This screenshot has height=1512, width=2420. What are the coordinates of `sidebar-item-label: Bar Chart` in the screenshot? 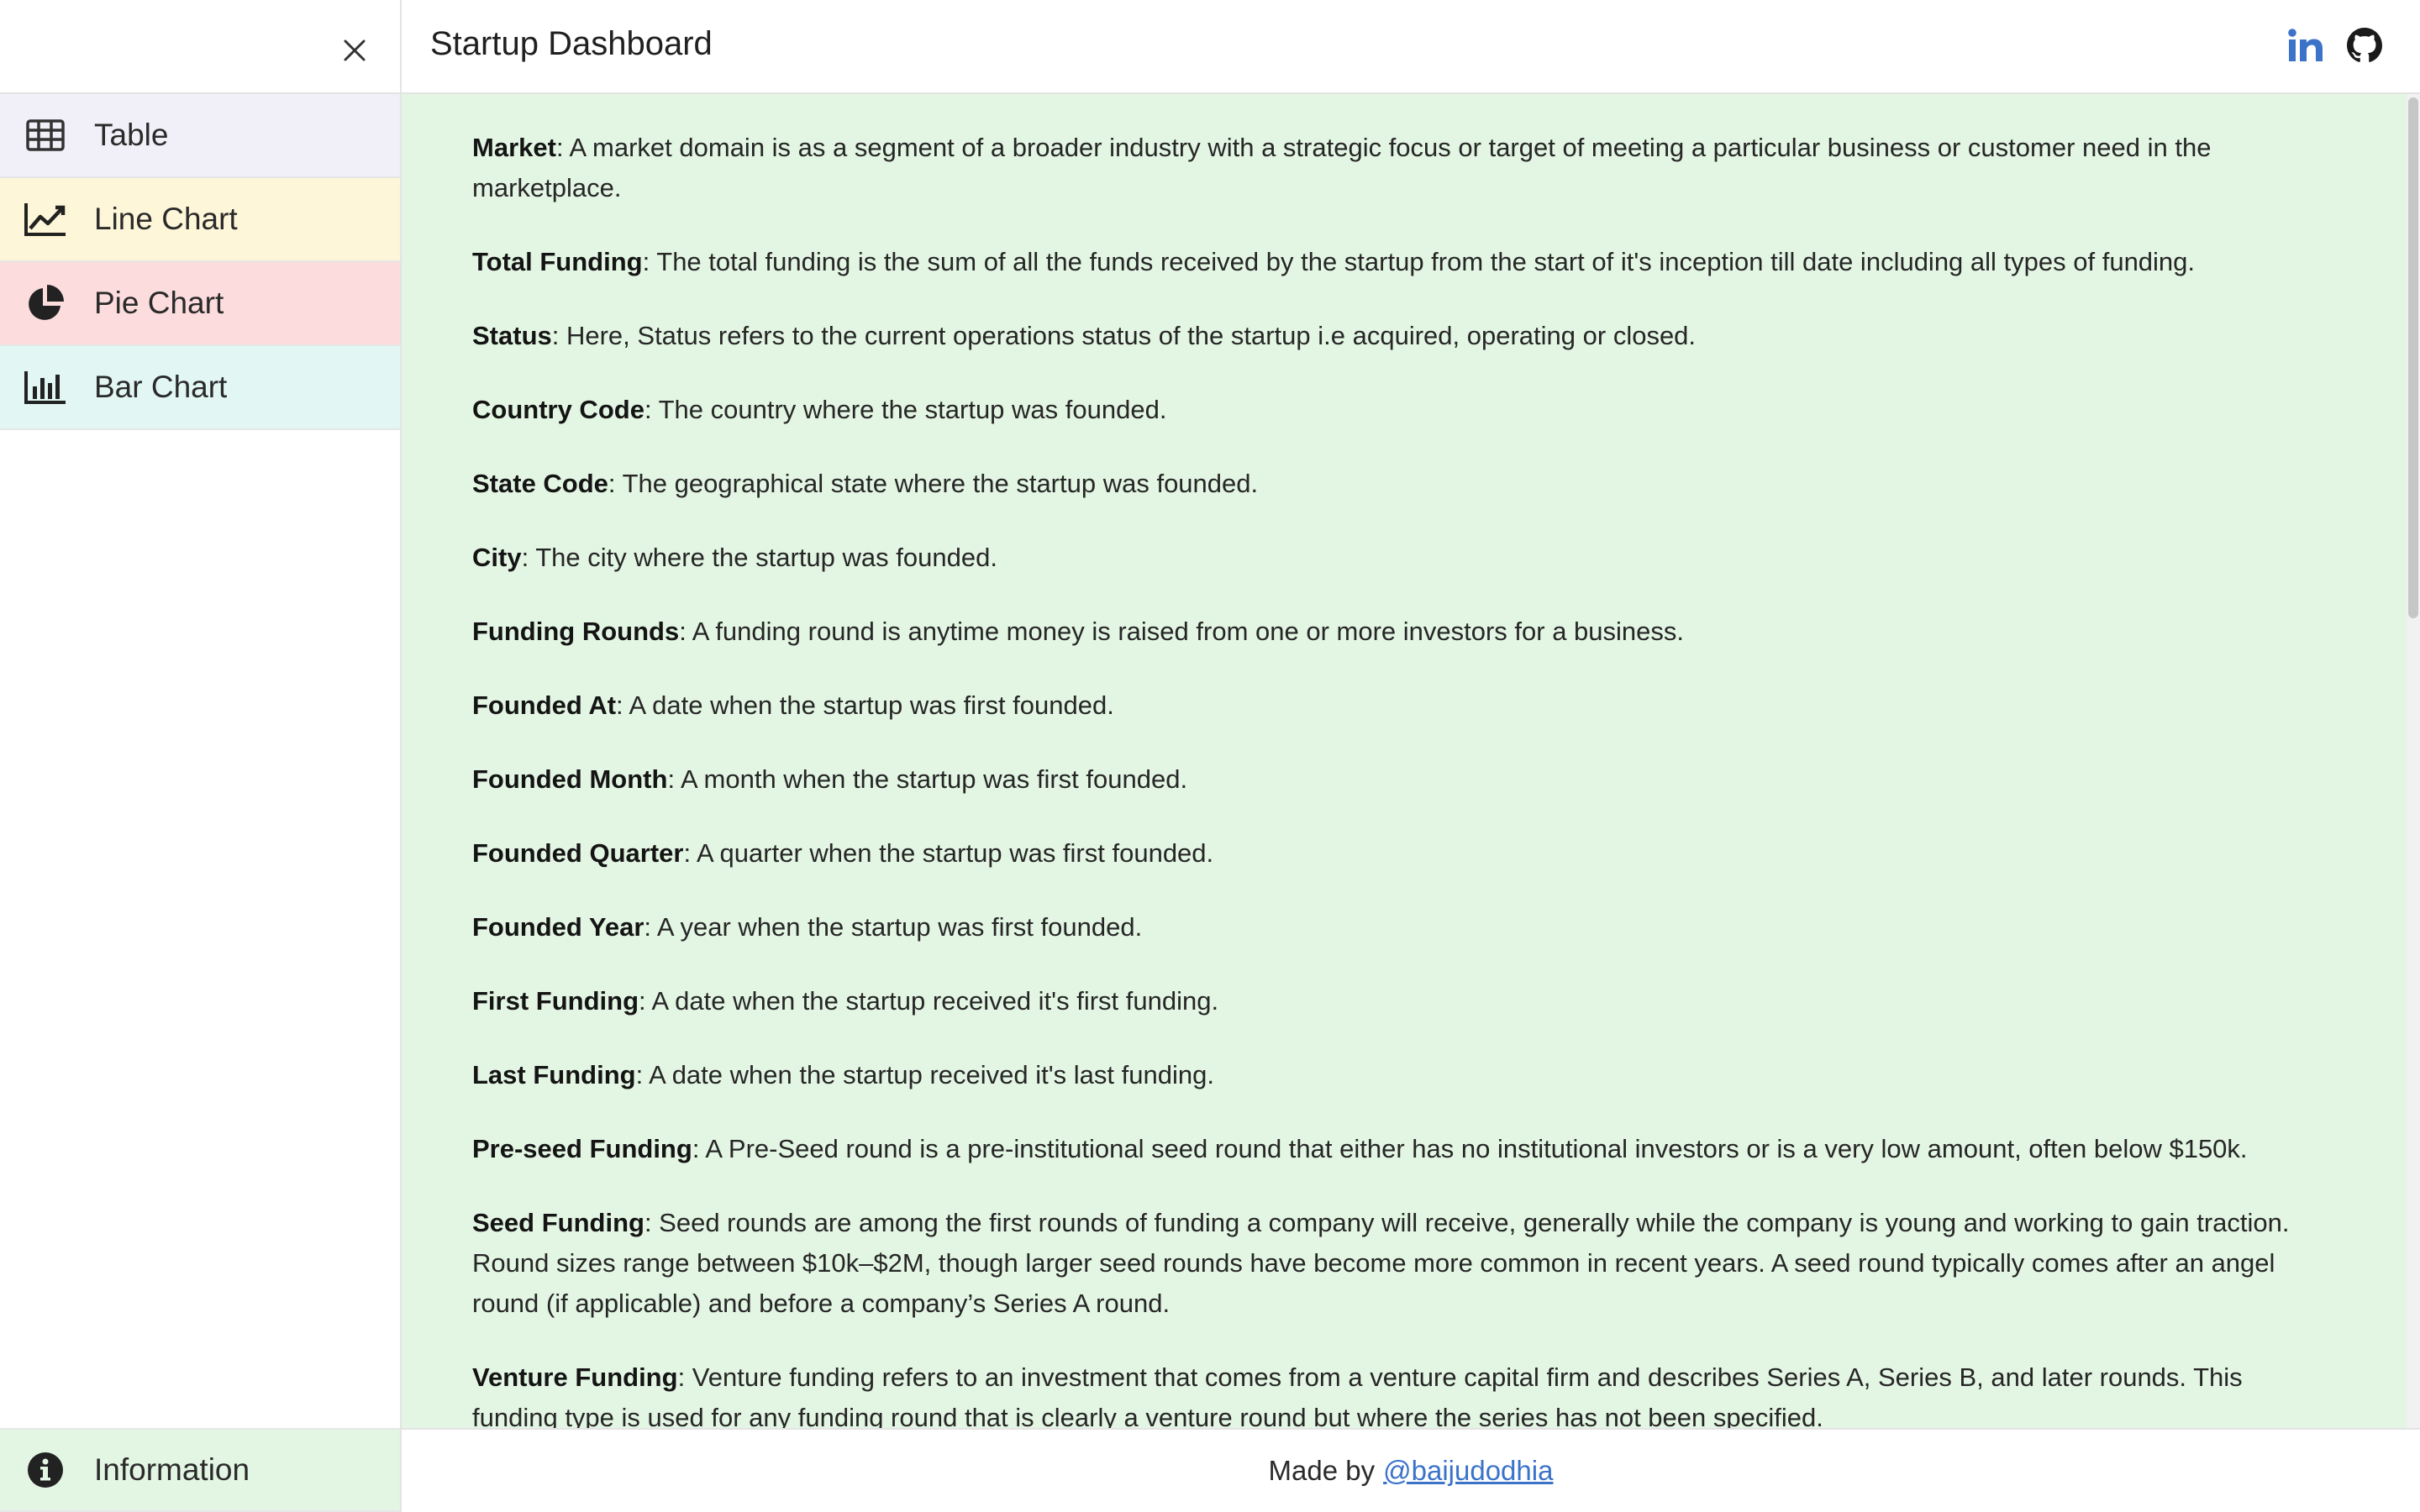 It's located at (161, 387).